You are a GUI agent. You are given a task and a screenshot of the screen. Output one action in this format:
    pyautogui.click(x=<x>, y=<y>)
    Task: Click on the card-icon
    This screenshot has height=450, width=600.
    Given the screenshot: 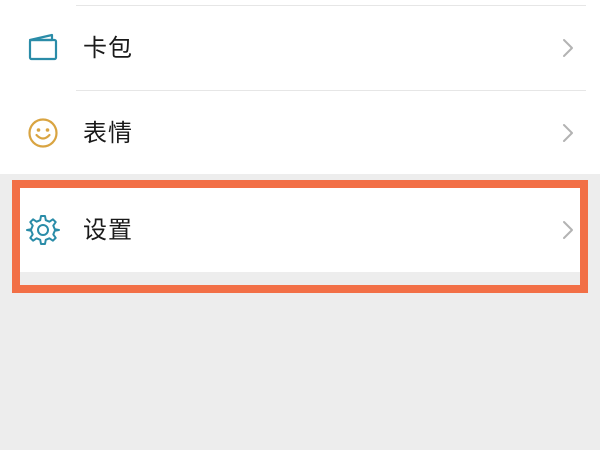 What is the action you would take?
    pyautogui.click(x=43, y=48)
    